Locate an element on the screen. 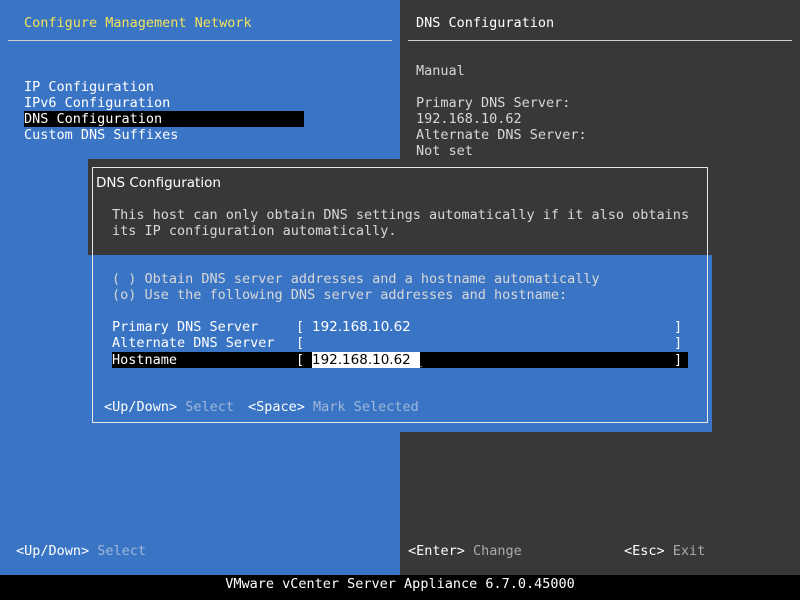 This screenshot has width=800, height=600. left-footer-hint: <Up/Down> Select is located at coordinates (81, 551).